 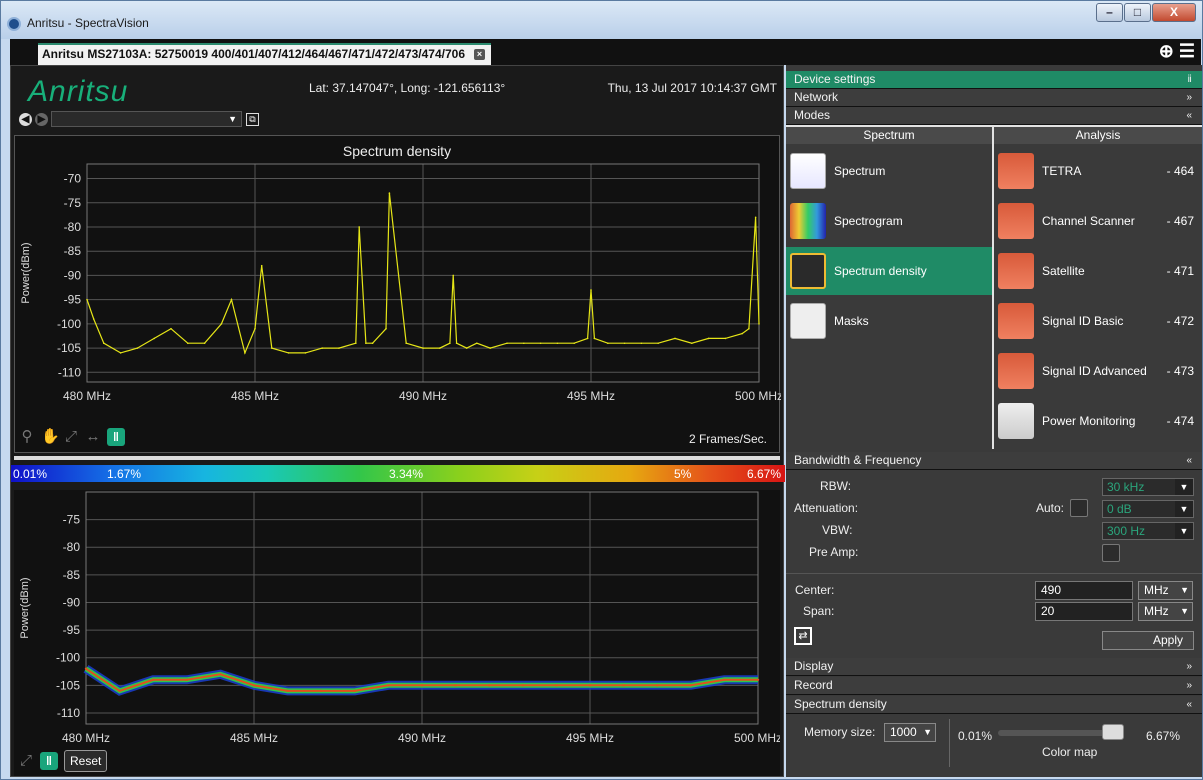 What do you see at coordinates (1148, 487) in the screenshot?
I see `rbw-dropdown: 30 kHz ▼` at bounding box center [1148, 487].